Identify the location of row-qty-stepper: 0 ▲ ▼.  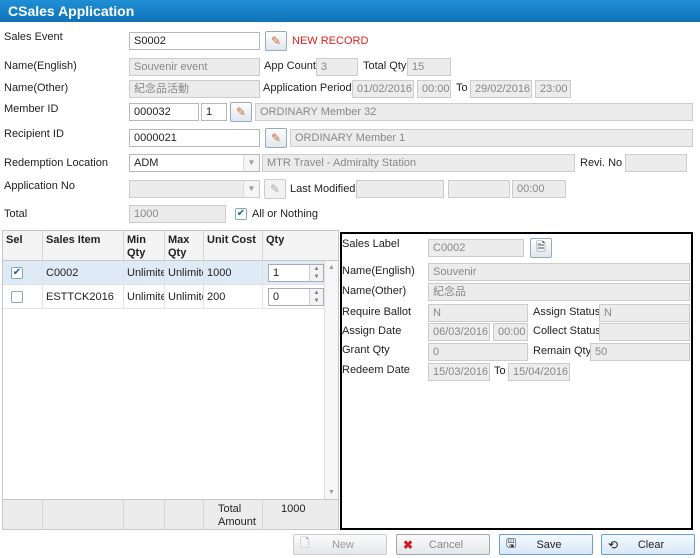
(296, 297).